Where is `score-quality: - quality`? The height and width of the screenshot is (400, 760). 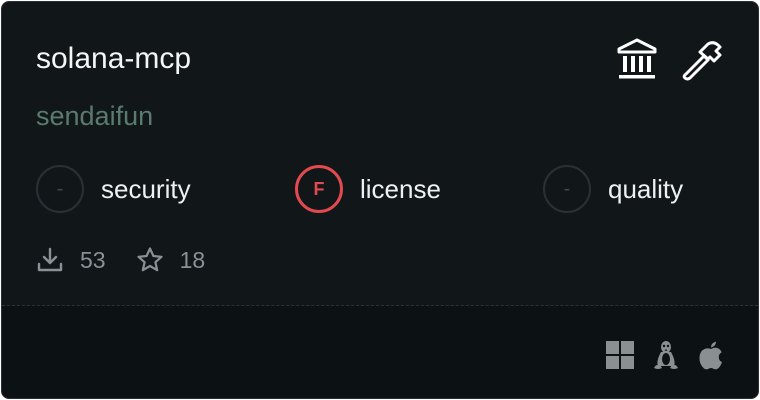
score-quality: - quality is located at coordinates (613, 189).